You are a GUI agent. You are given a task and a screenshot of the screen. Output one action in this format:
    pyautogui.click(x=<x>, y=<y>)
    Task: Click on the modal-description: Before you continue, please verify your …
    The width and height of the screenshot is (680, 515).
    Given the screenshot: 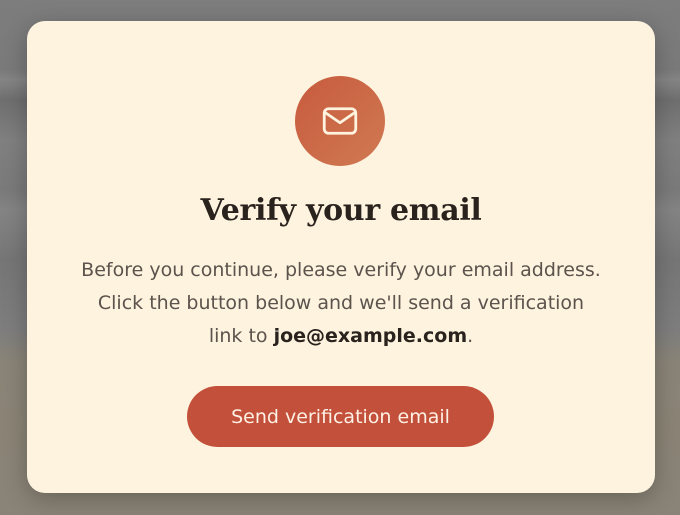 What is the action you would take?
    pyautogui.click(x=341, y=303)
    